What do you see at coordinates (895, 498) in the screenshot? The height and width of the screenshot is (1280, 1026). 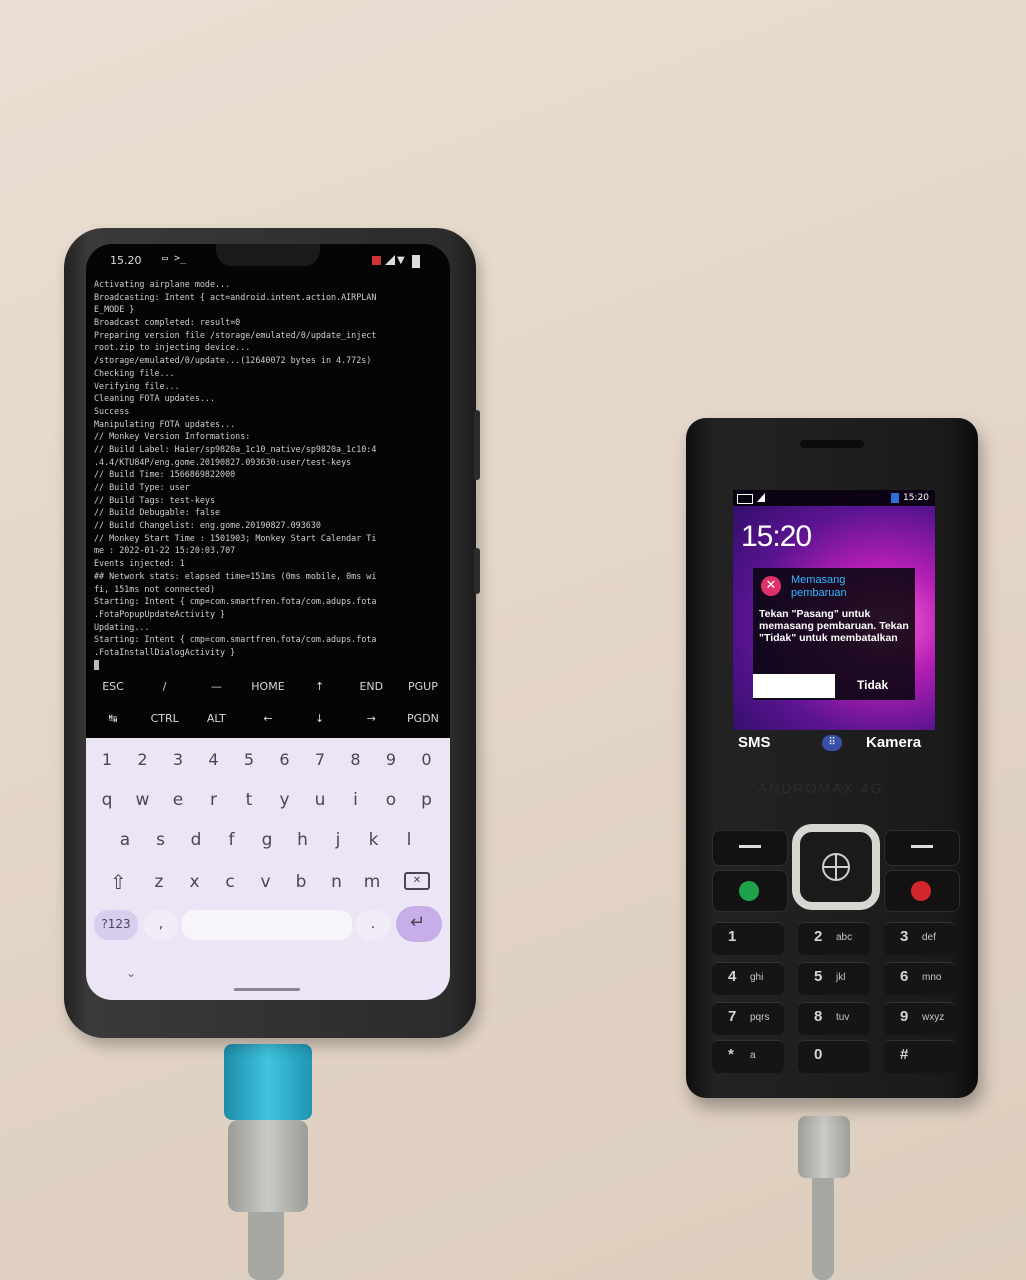 I see `bluetooth-icon` at bounding box center [895, 498].